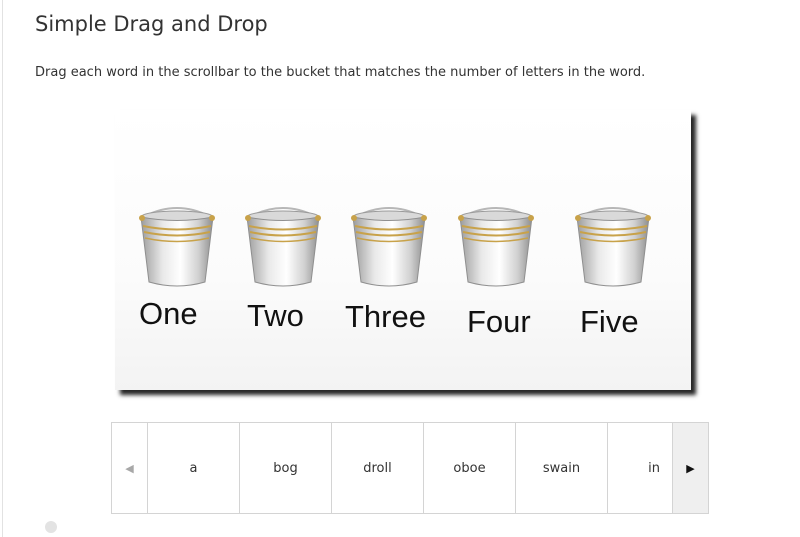 The height and width of the screenshot is (537, 800). I want to click on bucket-four, so click(496, 247).